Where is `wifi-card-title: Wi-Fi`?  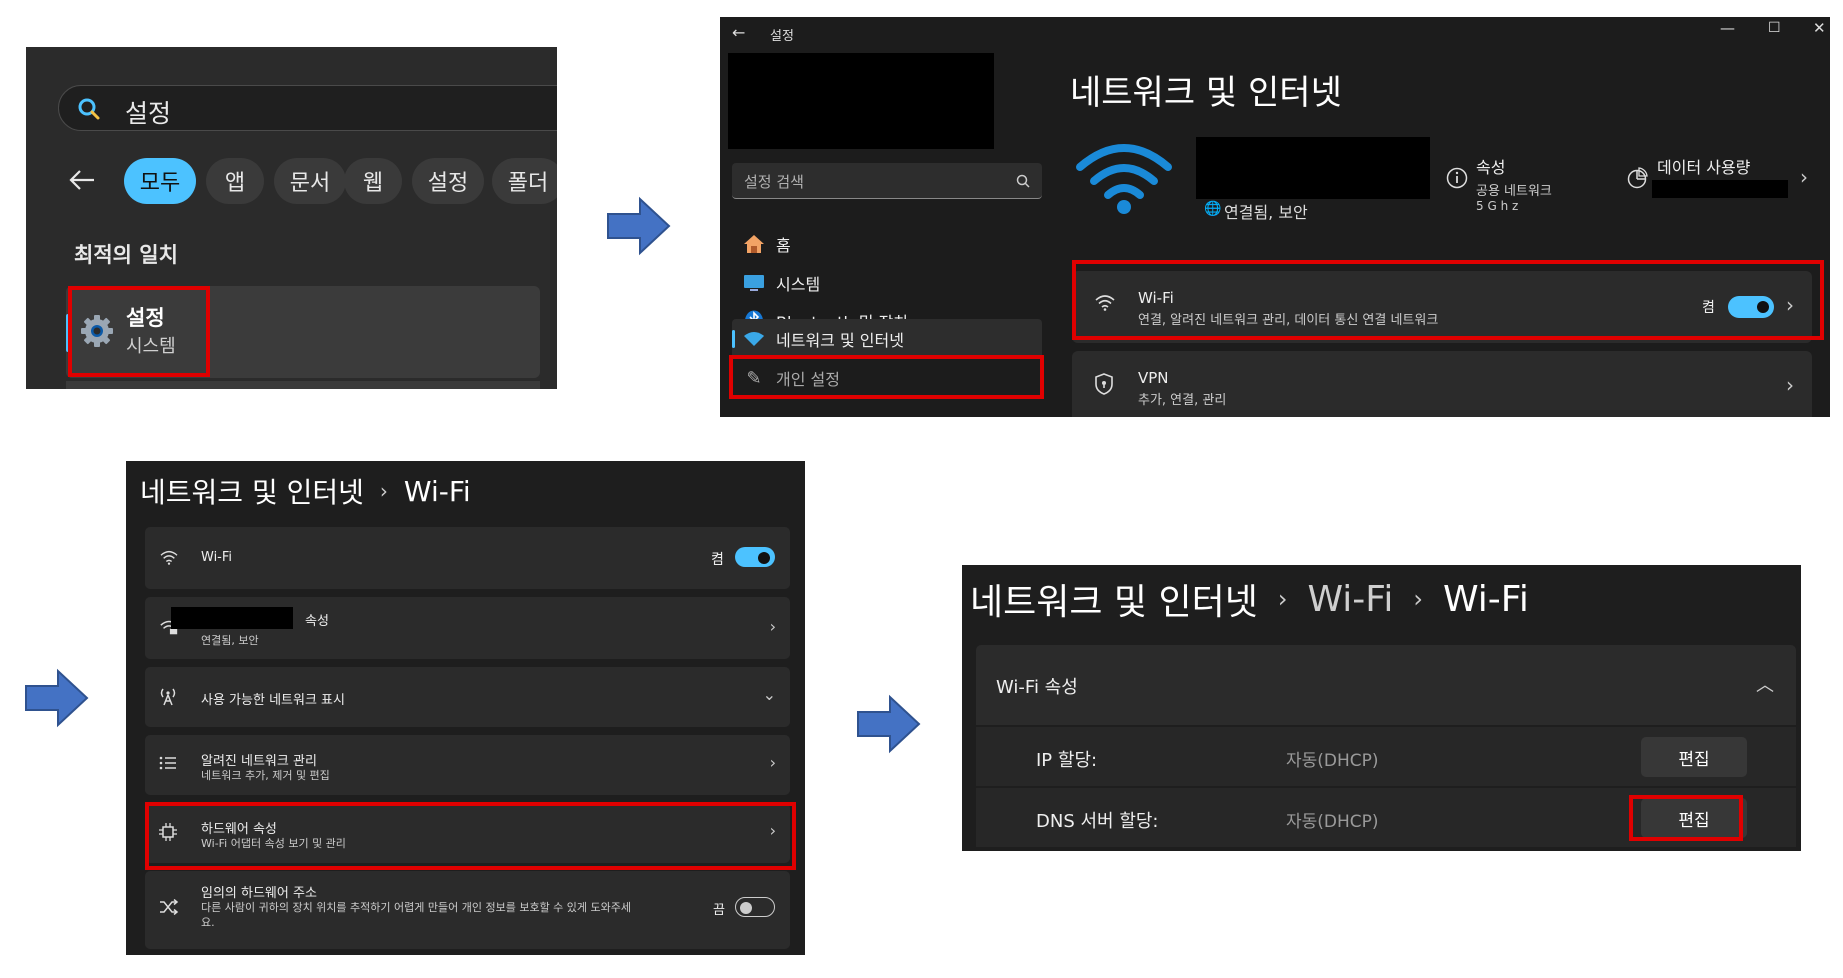 wifi-card-title: Wi-Fi is located at coordinates (1156, 298).